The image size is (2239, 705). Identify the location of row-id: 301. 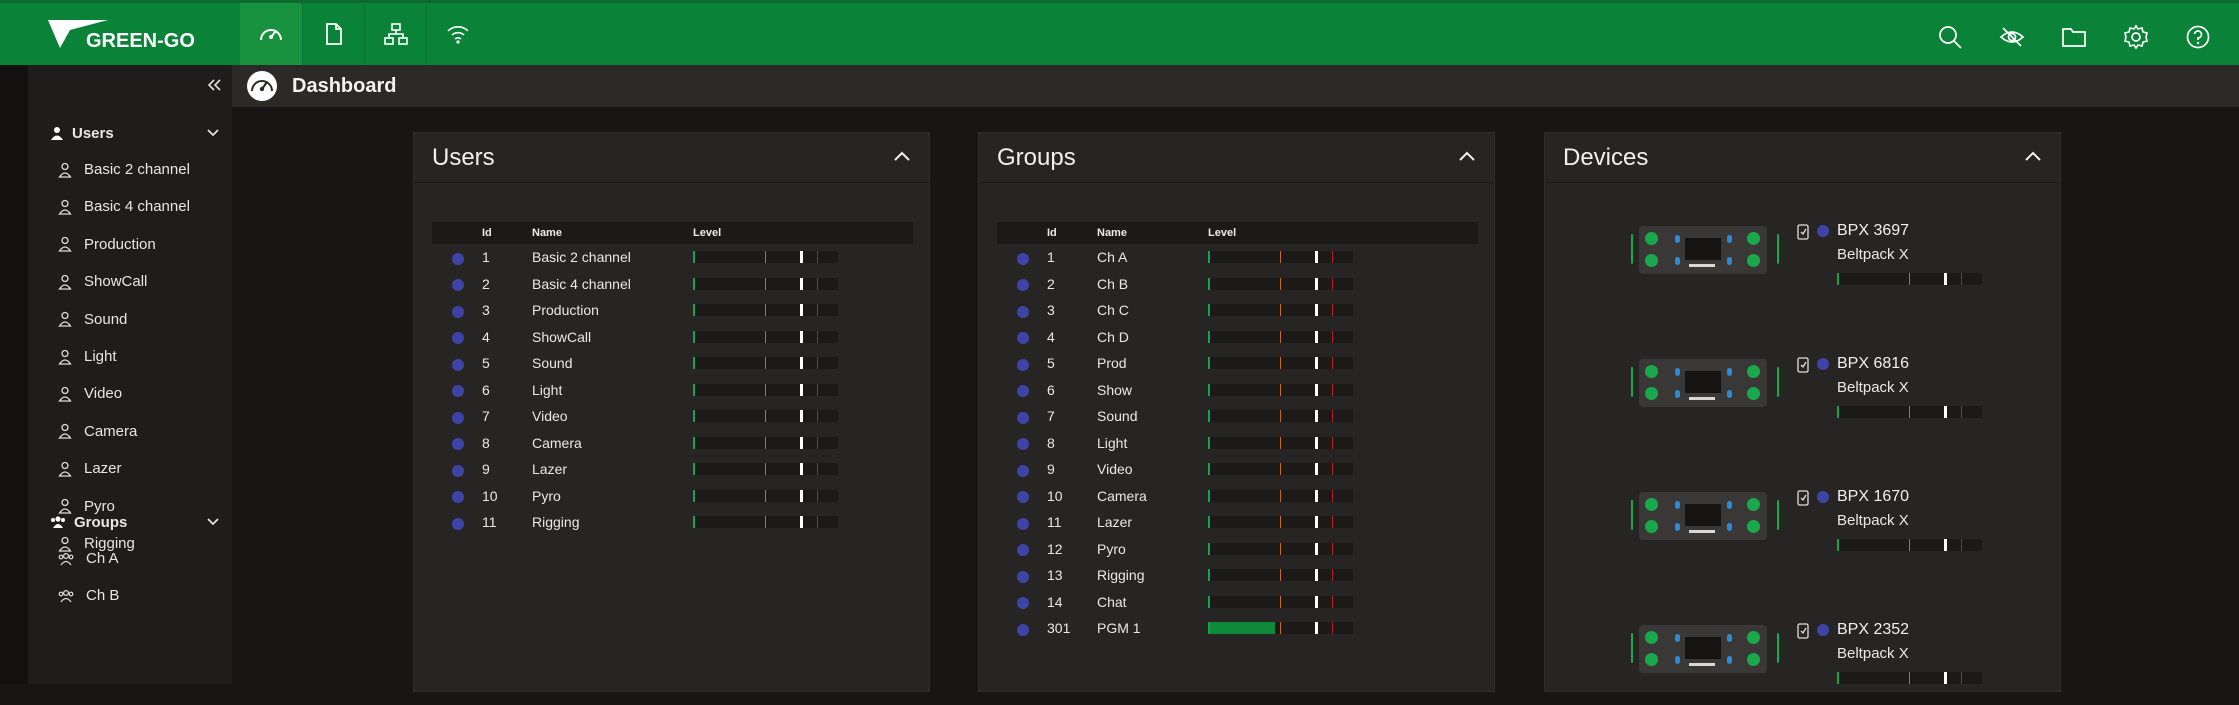
(1059, 628).